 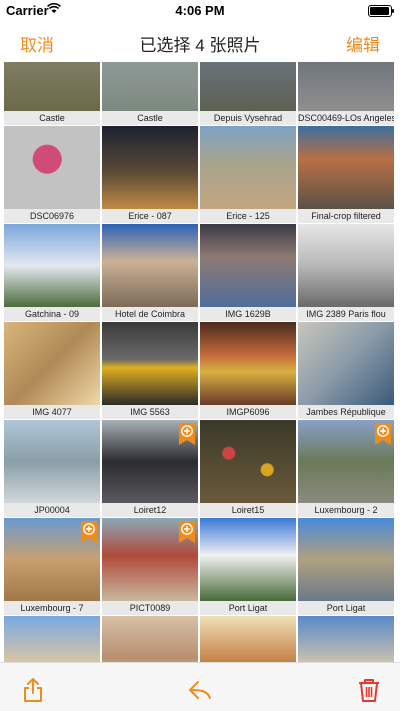 What do you see at coordinates (248, 314) in the screenshot?
I see `photo-caption: IMG 1629B` at bounding box center [248, 314].